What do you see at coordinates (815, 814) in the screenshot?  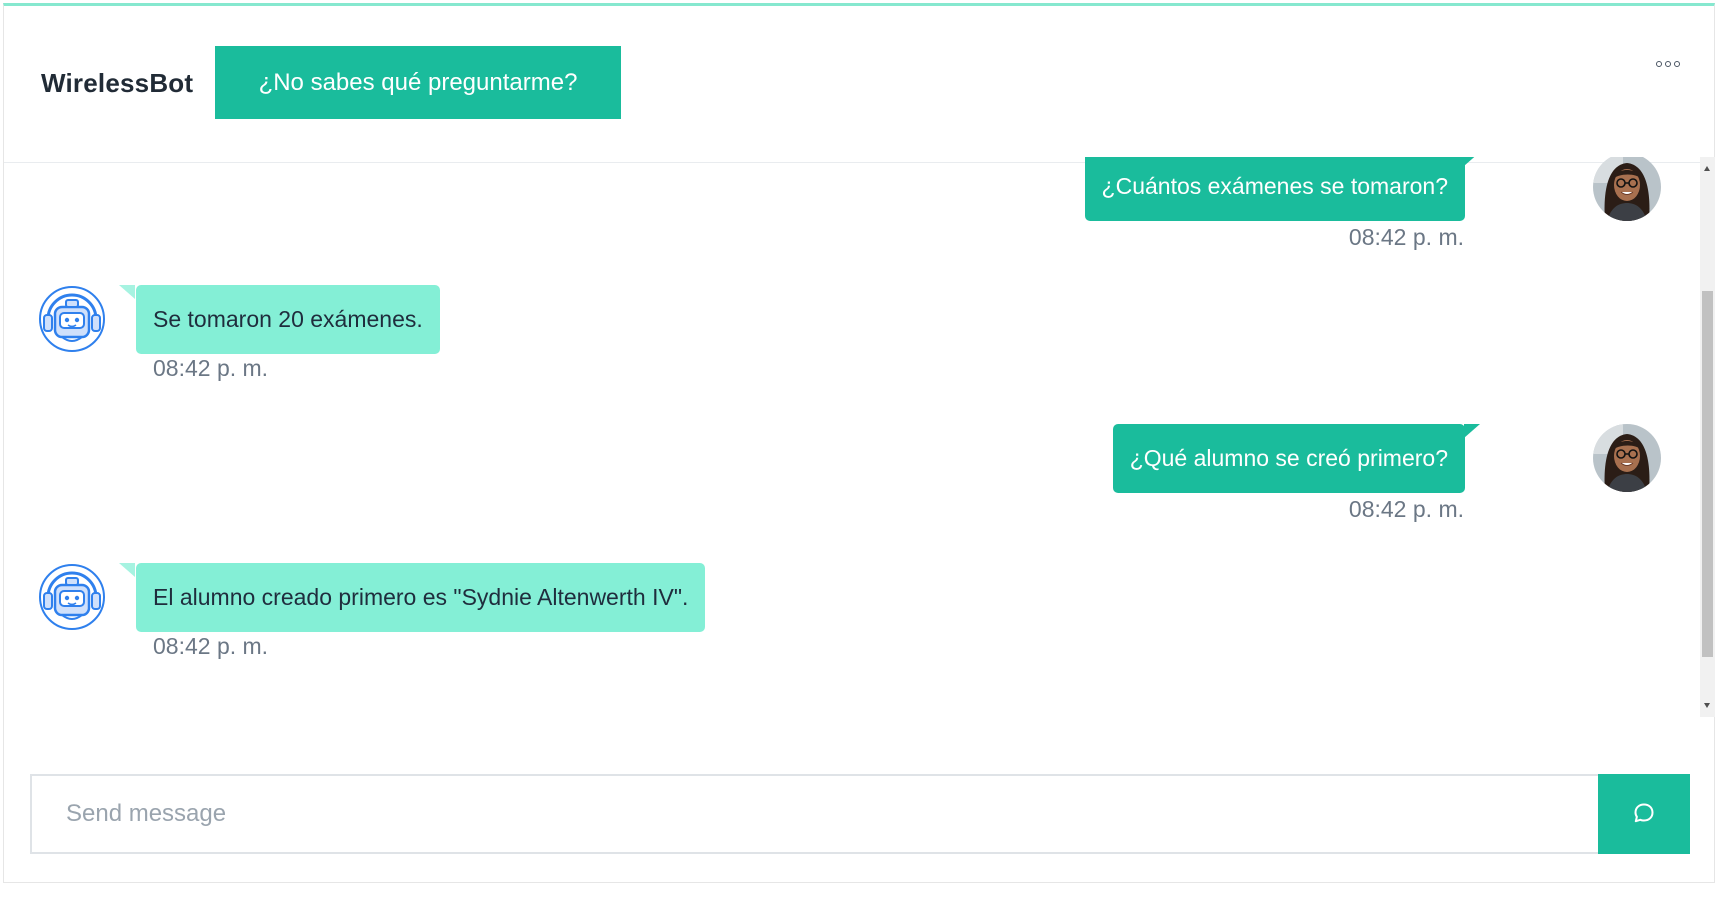 I see `message-input` at bounding box center [815, 814].